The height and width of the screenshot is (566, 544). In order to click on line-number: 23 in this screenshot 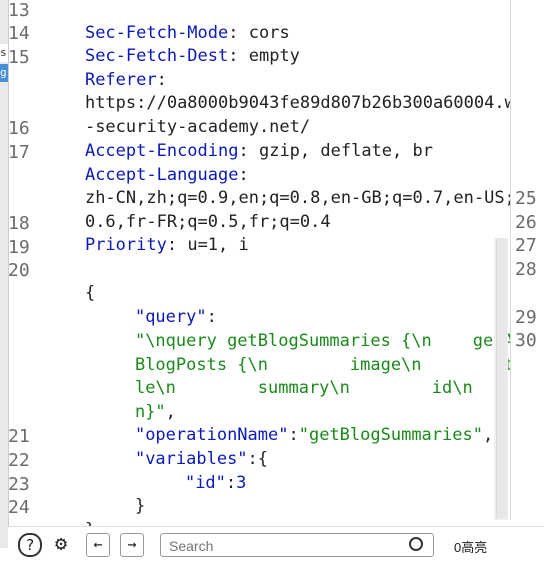, I will do `click(19, 484)`.